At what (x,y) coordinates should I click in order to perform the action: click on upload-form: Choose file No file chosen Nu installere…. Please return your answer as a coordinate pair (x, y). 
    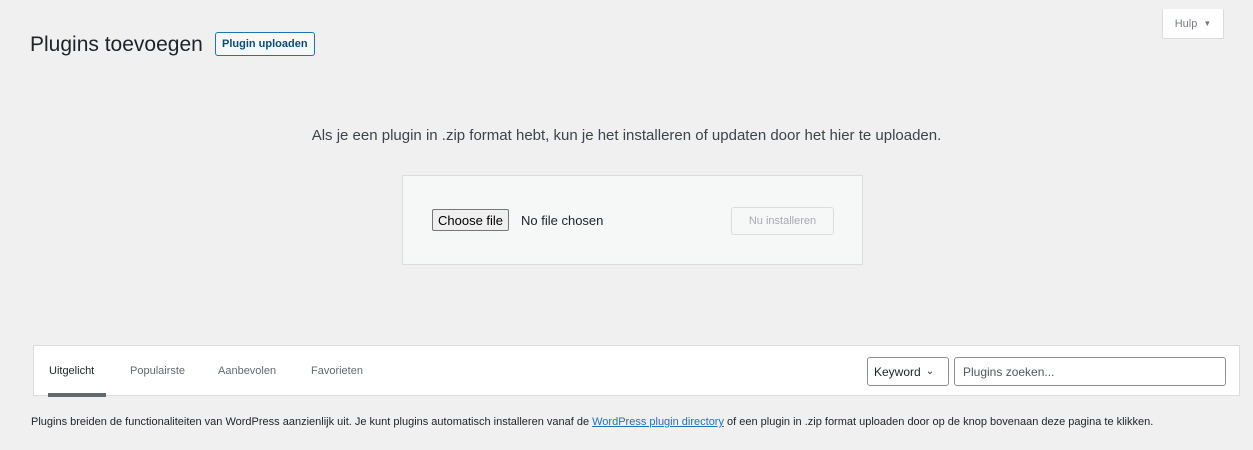
    Looking at the image, I should click on (632, 220).